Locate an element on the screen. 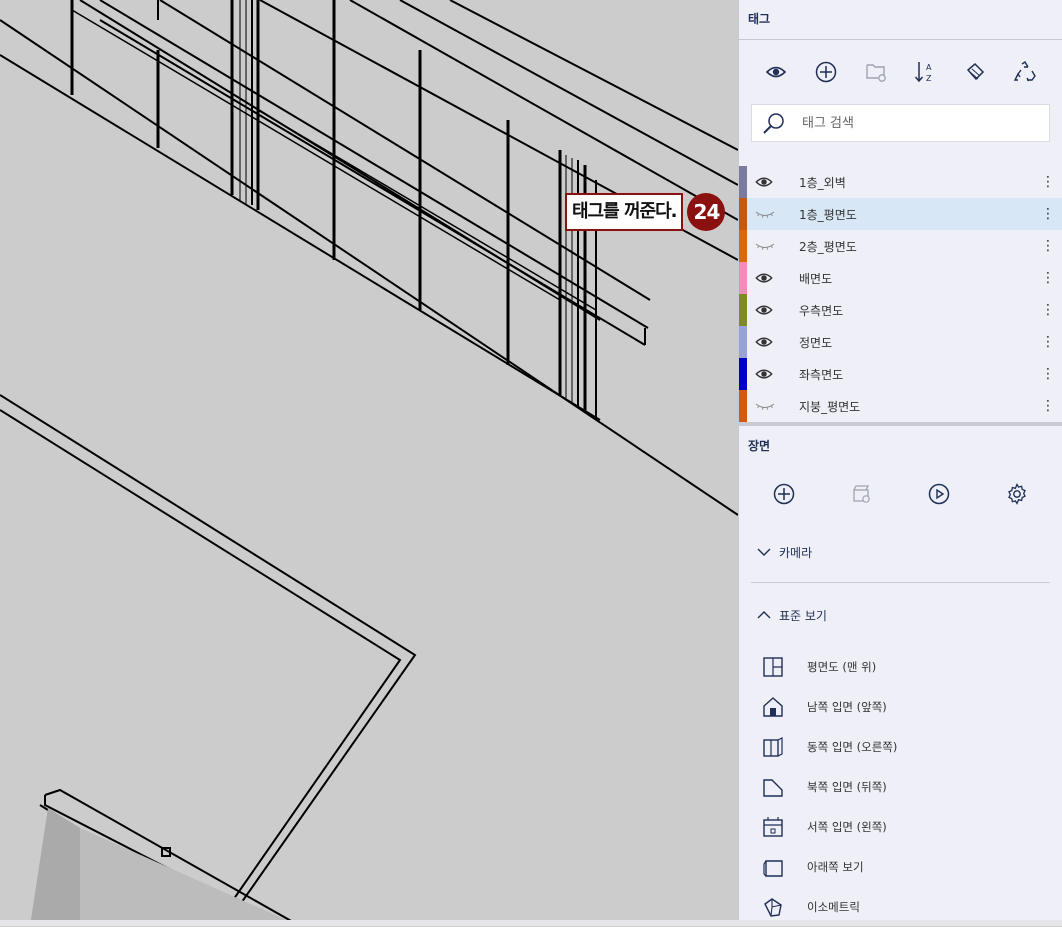 Image resolution: width=1062 pixels, height=927 pixels. add-tag-button is located at coordinates (826, 72).